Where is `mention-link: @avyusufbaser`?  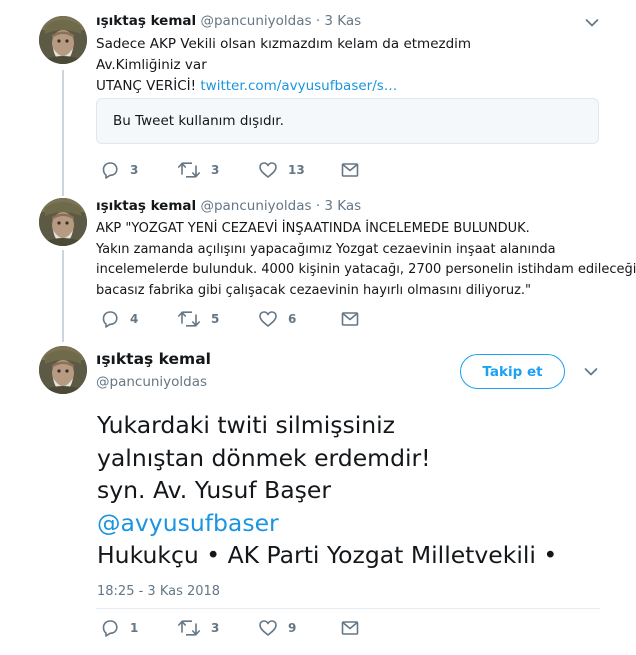
mention-link: @avyusufbaser is located at coordinates (327, 523).